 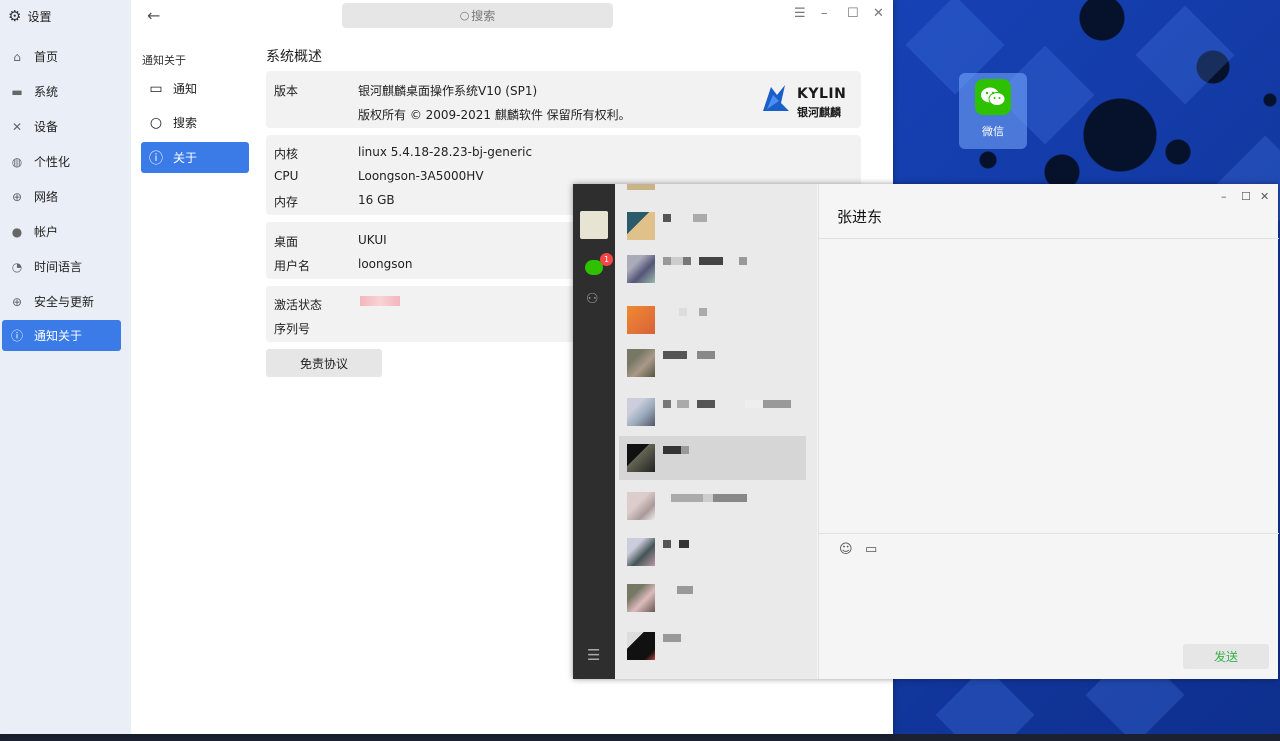 What do you see at coordinates (376, 200) in the screenshot?
I see `memory-value: 16 GB` at bounding box center [376, 200].